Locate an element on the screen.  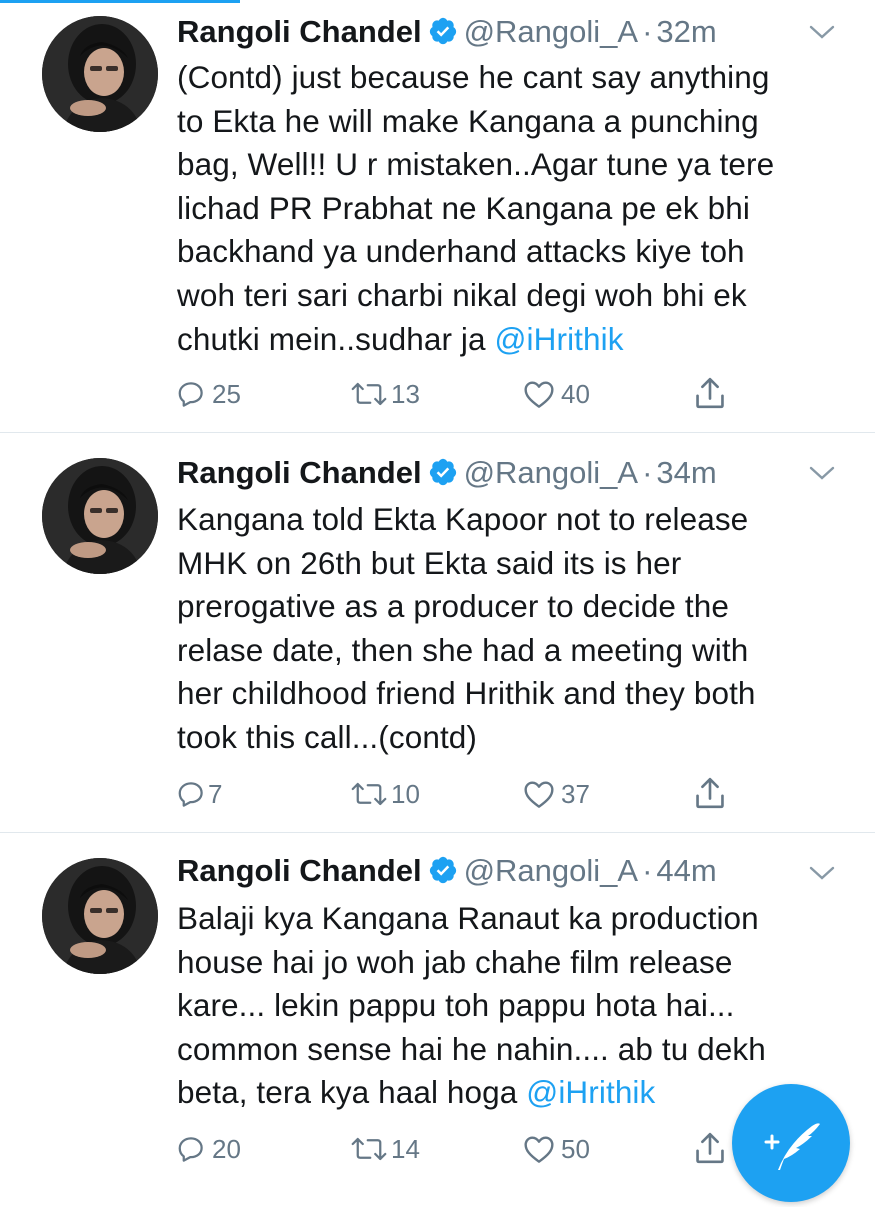
retweet-count: 10 is located at coordinates (405, 793).